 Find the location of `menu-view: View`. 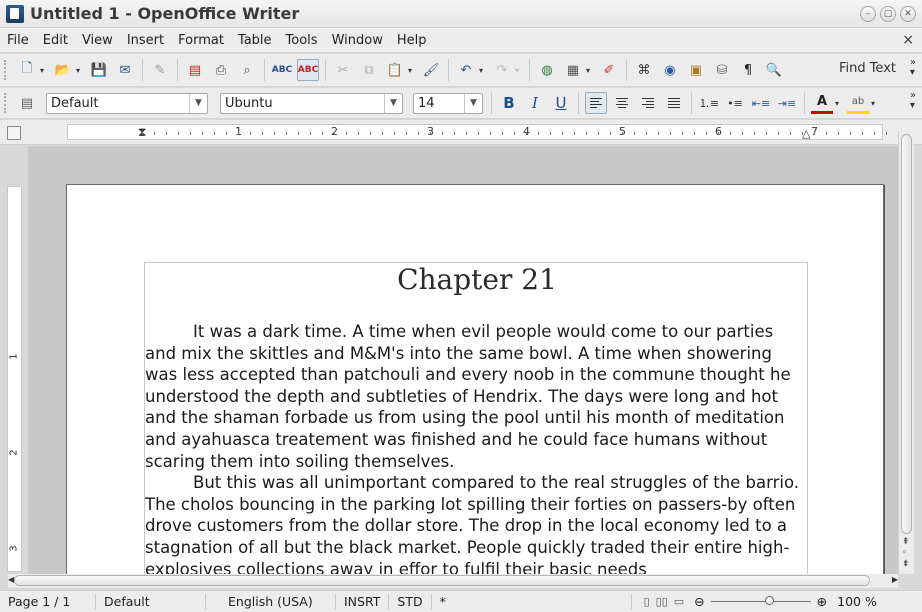

menu-view: View is located at coordinates (97, 40).